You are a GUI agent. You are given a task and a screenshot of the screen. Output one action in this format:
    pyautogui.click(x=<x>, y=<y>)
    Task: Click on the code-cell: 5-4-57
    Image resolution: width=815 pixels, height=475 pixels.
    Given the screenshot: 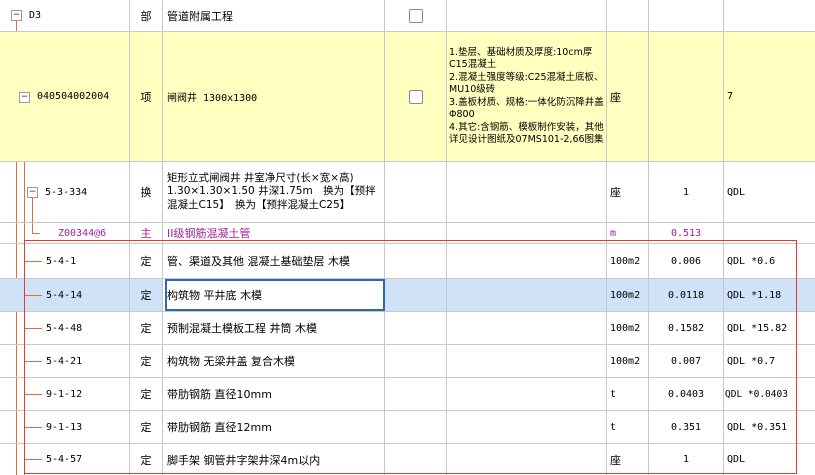 What is the action you would take?
    pyautogui.click(x=65, y=459)
    